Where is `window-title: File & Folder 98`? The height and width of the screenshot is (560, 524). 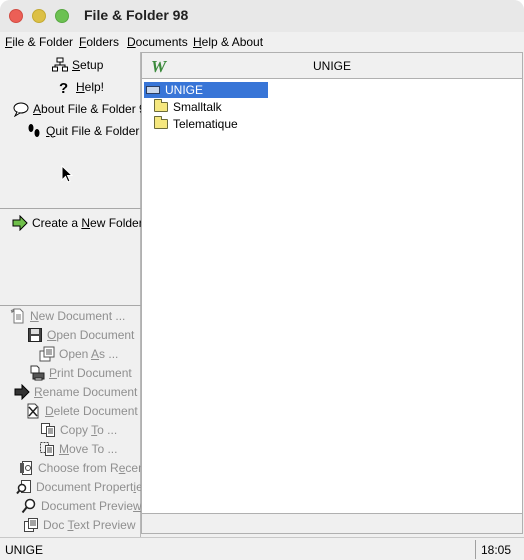 window-title: File & Folder 98 is located at coordinates (136, 15).